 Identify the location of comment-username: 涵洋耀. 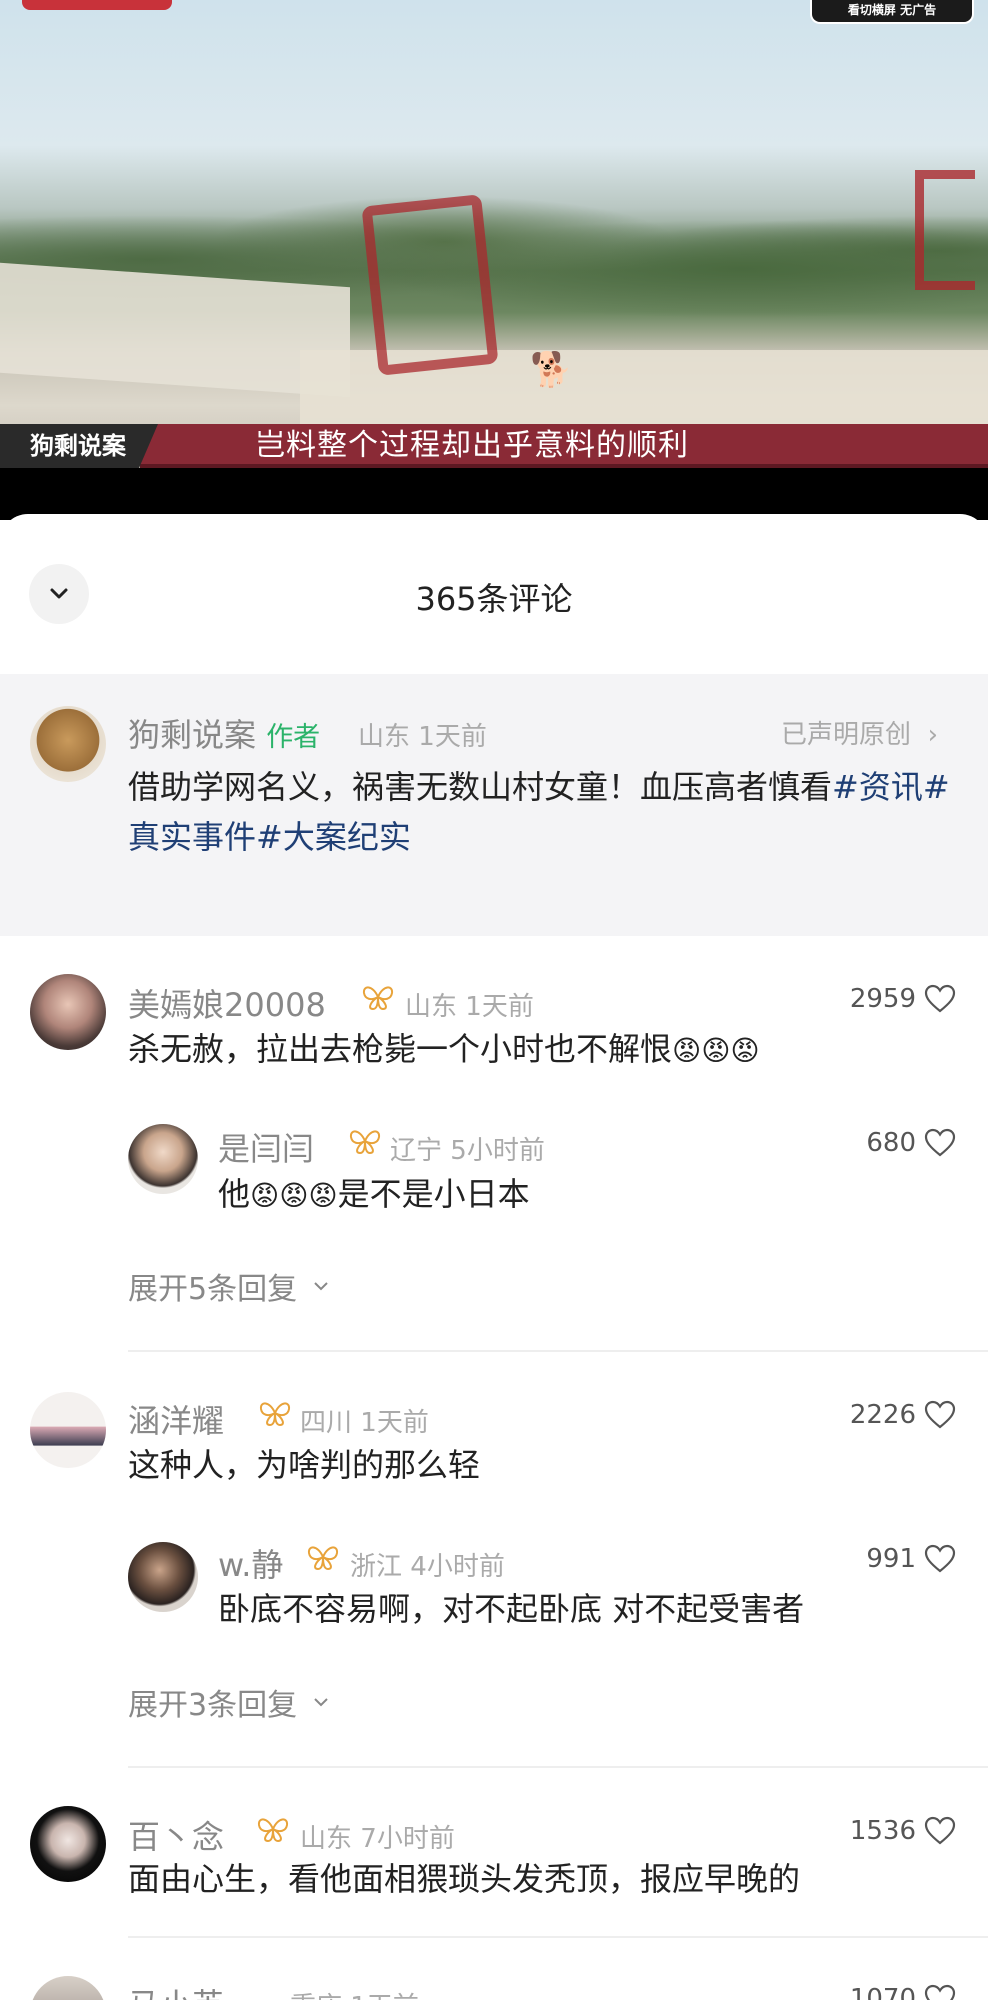
(176, 1419).